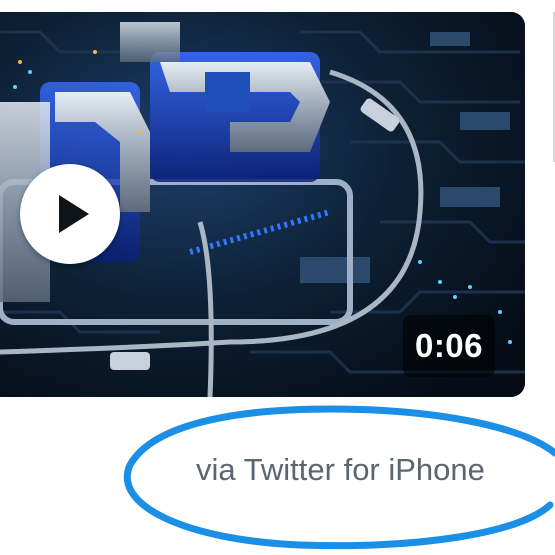  I want to click on play-button, so click(70, 214).